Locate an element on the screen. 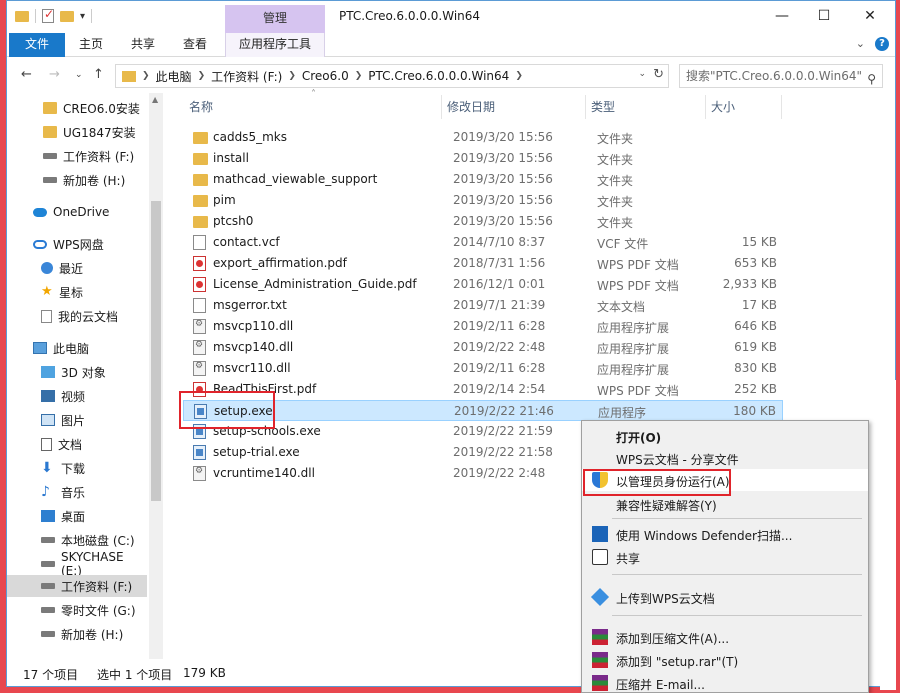 Image resolution: width=900 pixels, height=693 pixels. sidebar-item-videos: 视频 is located at coordinates (77, 396).